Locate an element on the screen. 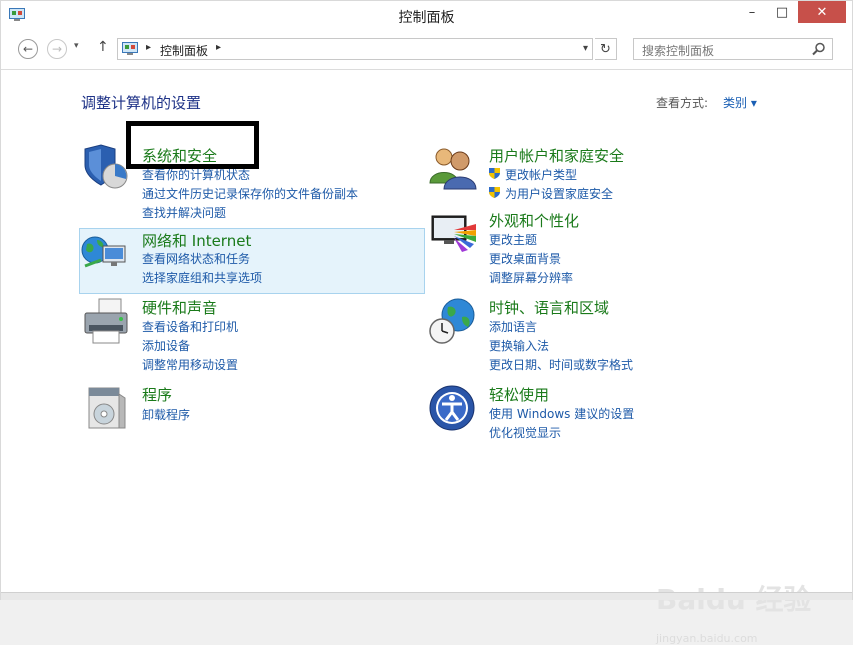 The image size is (853, 645). back-button: ← is located at coordinates (28, 49).